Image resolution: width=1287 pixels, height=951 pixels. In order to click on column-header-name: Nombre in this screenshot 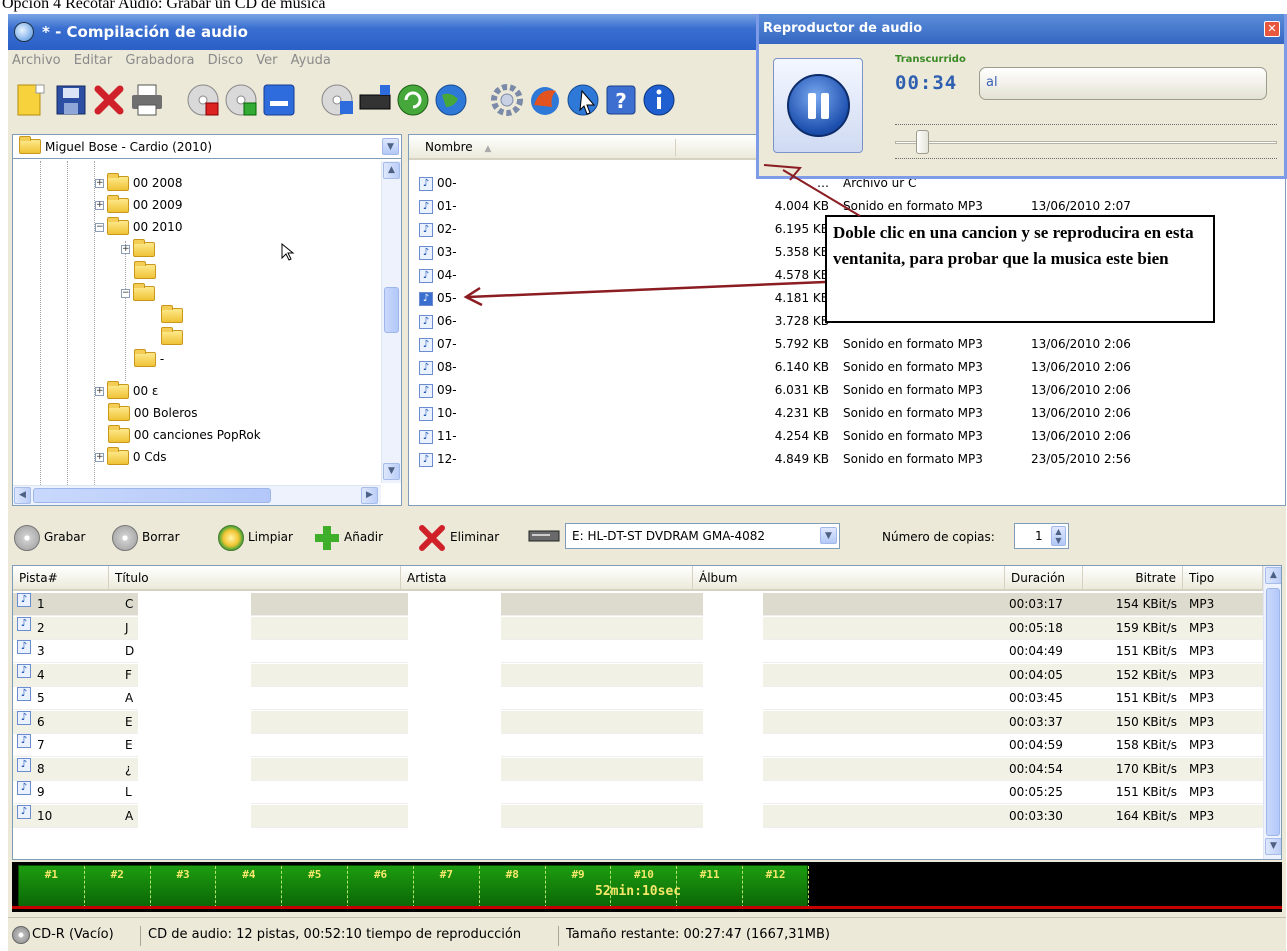, I will do `click(449, 147)`.